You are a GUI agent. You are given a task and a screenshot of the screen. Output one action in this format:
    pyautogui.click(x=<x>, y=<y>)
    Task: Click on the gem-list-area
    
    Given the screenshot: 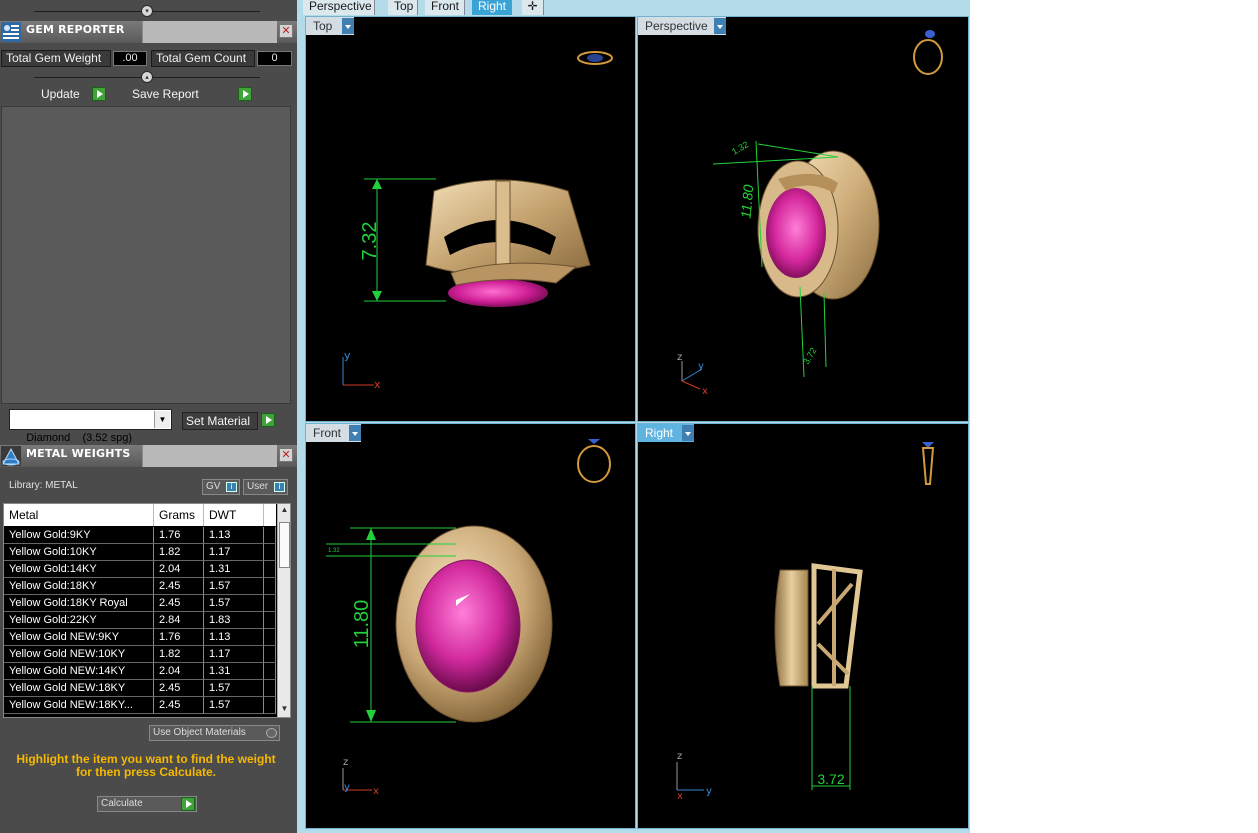 What is the action you would take?
    pyautogui.click(x=146, y=255)
    